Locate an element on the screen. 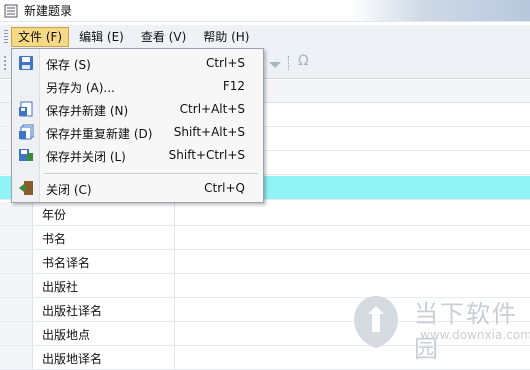 This screenshot has width=530, height=370. close-door-icon is located at coordinates (26, 188).